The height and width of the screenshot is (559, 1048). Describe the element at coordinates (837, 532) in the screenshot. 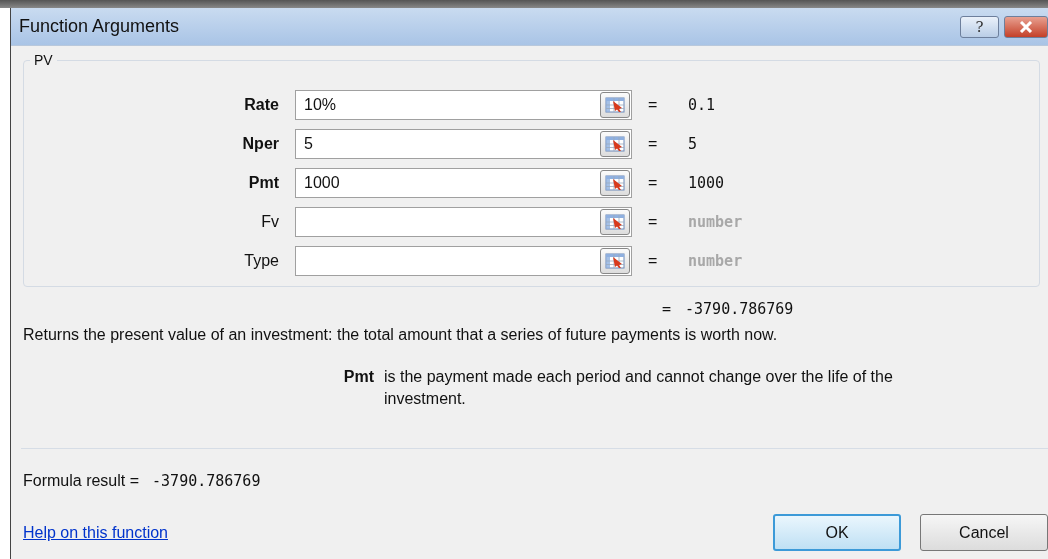

I see `dialog-button: OK` at that location.